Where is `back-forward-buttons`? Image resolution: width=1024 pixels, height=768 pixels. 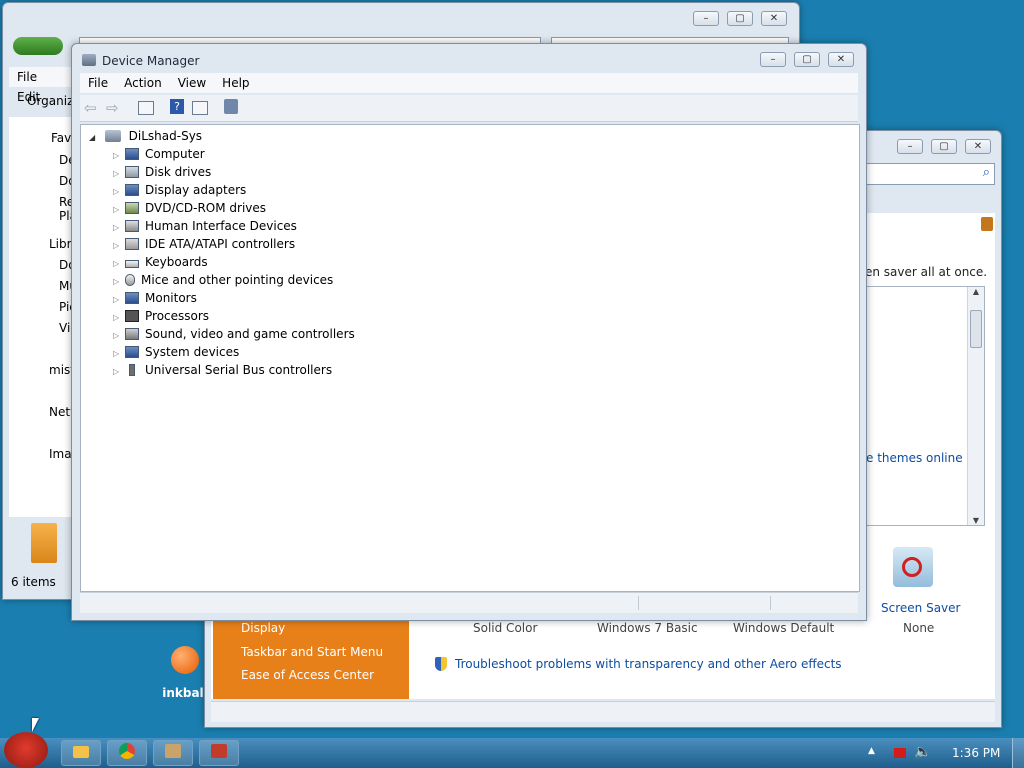 back-forward-buttons is located at coordinates (38, 46).